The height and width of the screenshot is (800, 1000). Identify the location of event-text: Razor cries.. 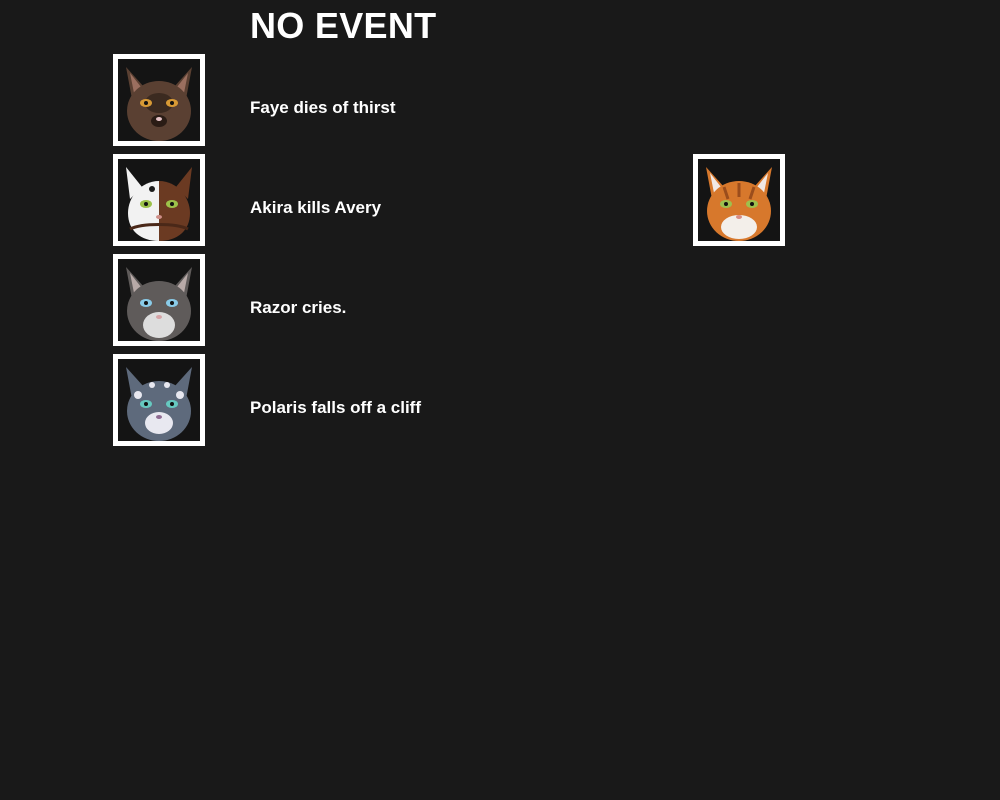
(298, 307).